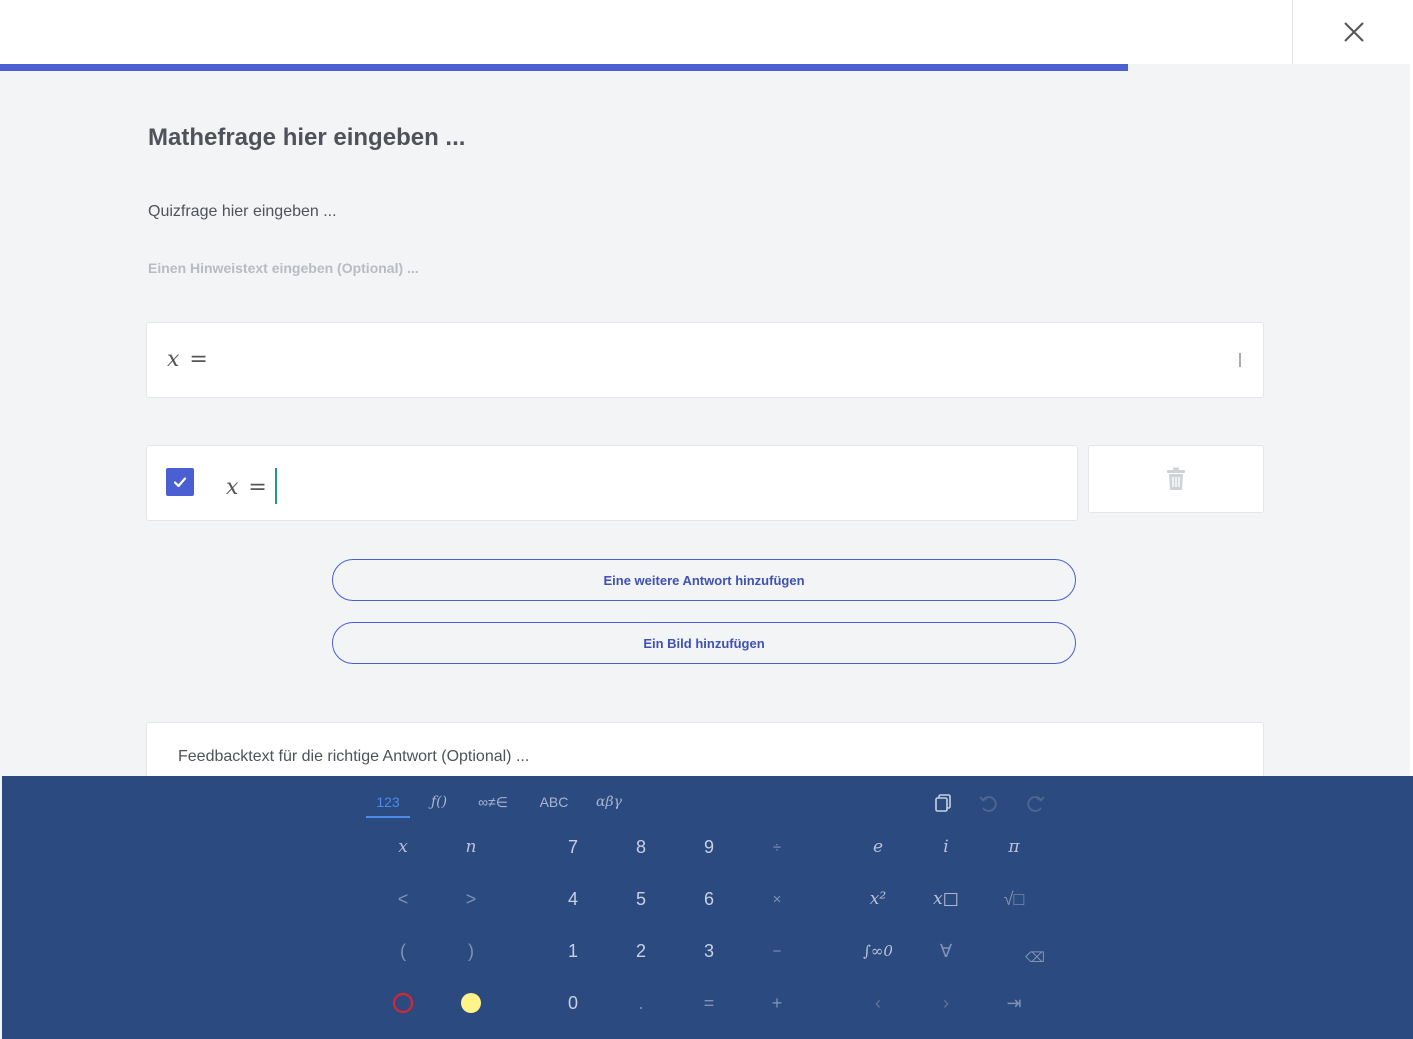 This screenshot has height=1039, width=1413. Describe the element at coordinates (1014, 899) in the screenshot. I see `key-sqrt: √□` at that location.